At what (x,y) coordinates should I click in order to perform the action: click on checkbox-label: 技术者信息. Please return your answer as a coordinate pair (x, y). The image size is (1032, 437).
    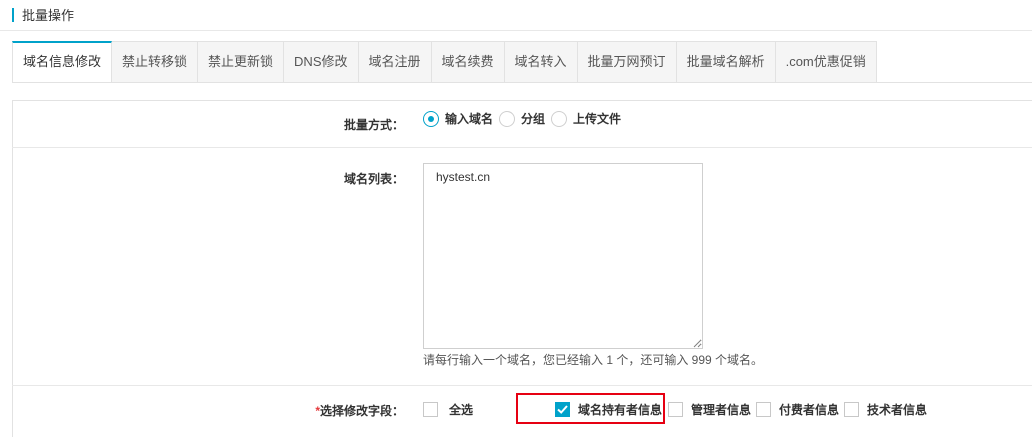
    Looking at the image, I should click on (897, 410).